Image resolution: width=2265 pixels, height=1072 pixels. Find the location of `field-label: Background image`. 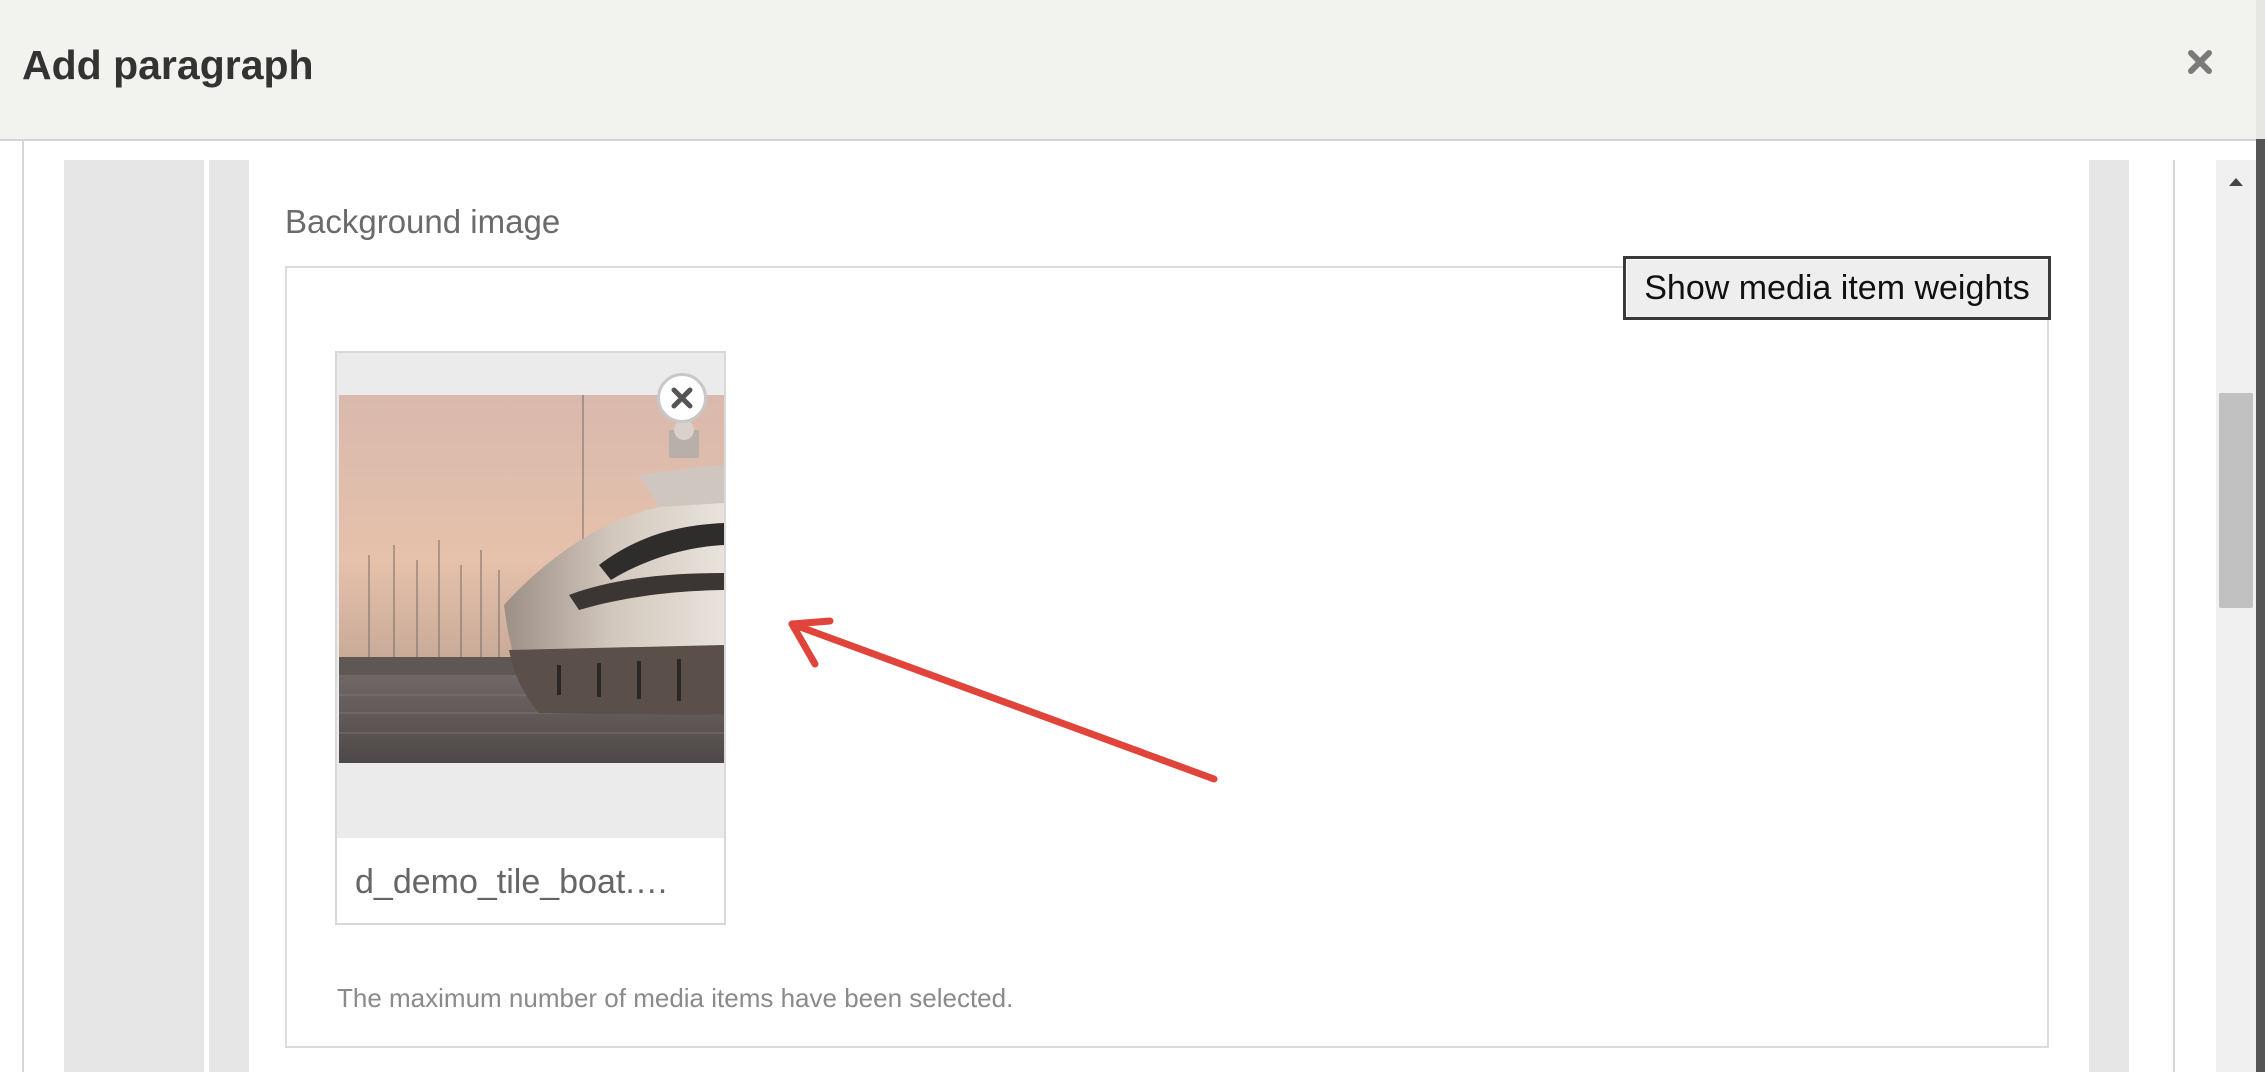

field-label: Background image is located at coordinates (423, 221).